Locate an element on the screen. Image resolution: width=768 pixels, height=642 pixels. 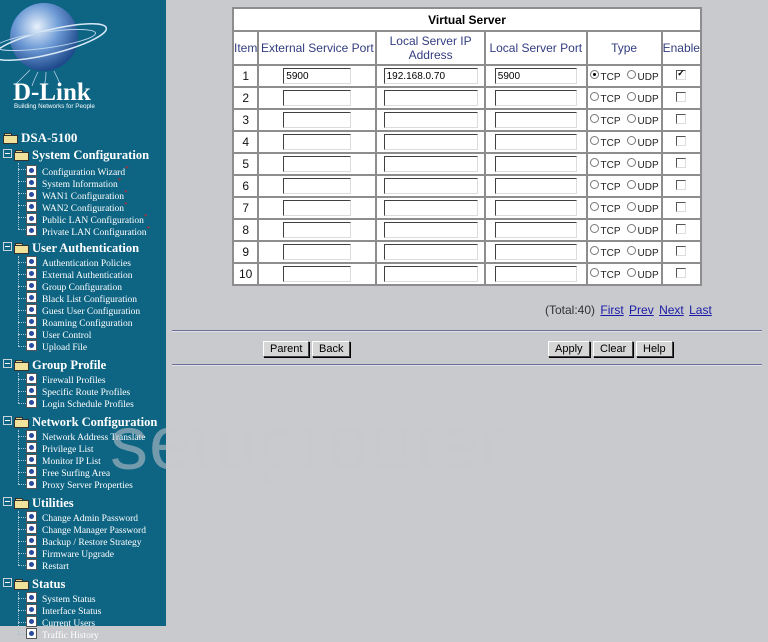
clear-button: Clear is located at coordinates (613, 349).